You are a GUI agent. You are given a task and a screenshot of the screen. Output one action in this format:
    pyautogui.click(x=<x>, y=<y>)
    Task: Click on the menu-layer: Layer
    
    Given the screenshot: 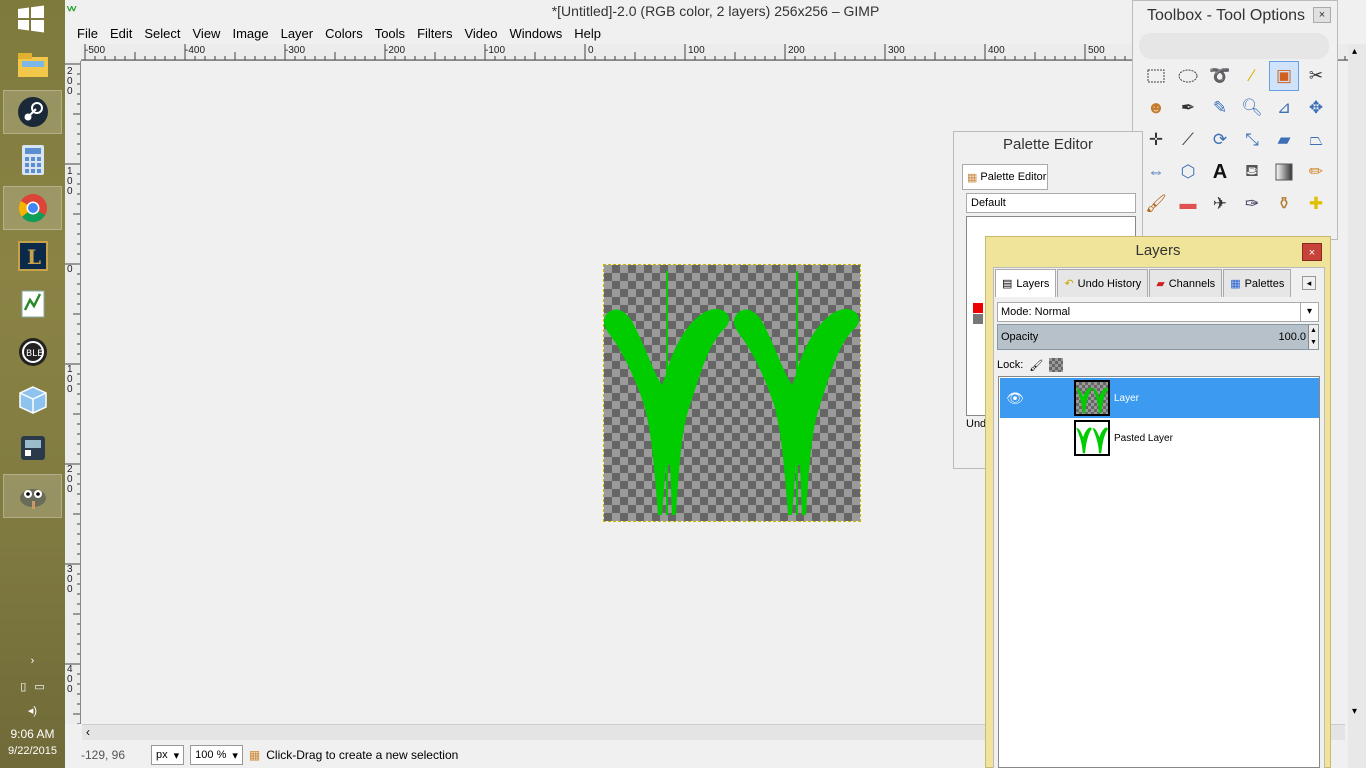 What is the action you would take?
    pyautogui.click(x=297, y=34)
    